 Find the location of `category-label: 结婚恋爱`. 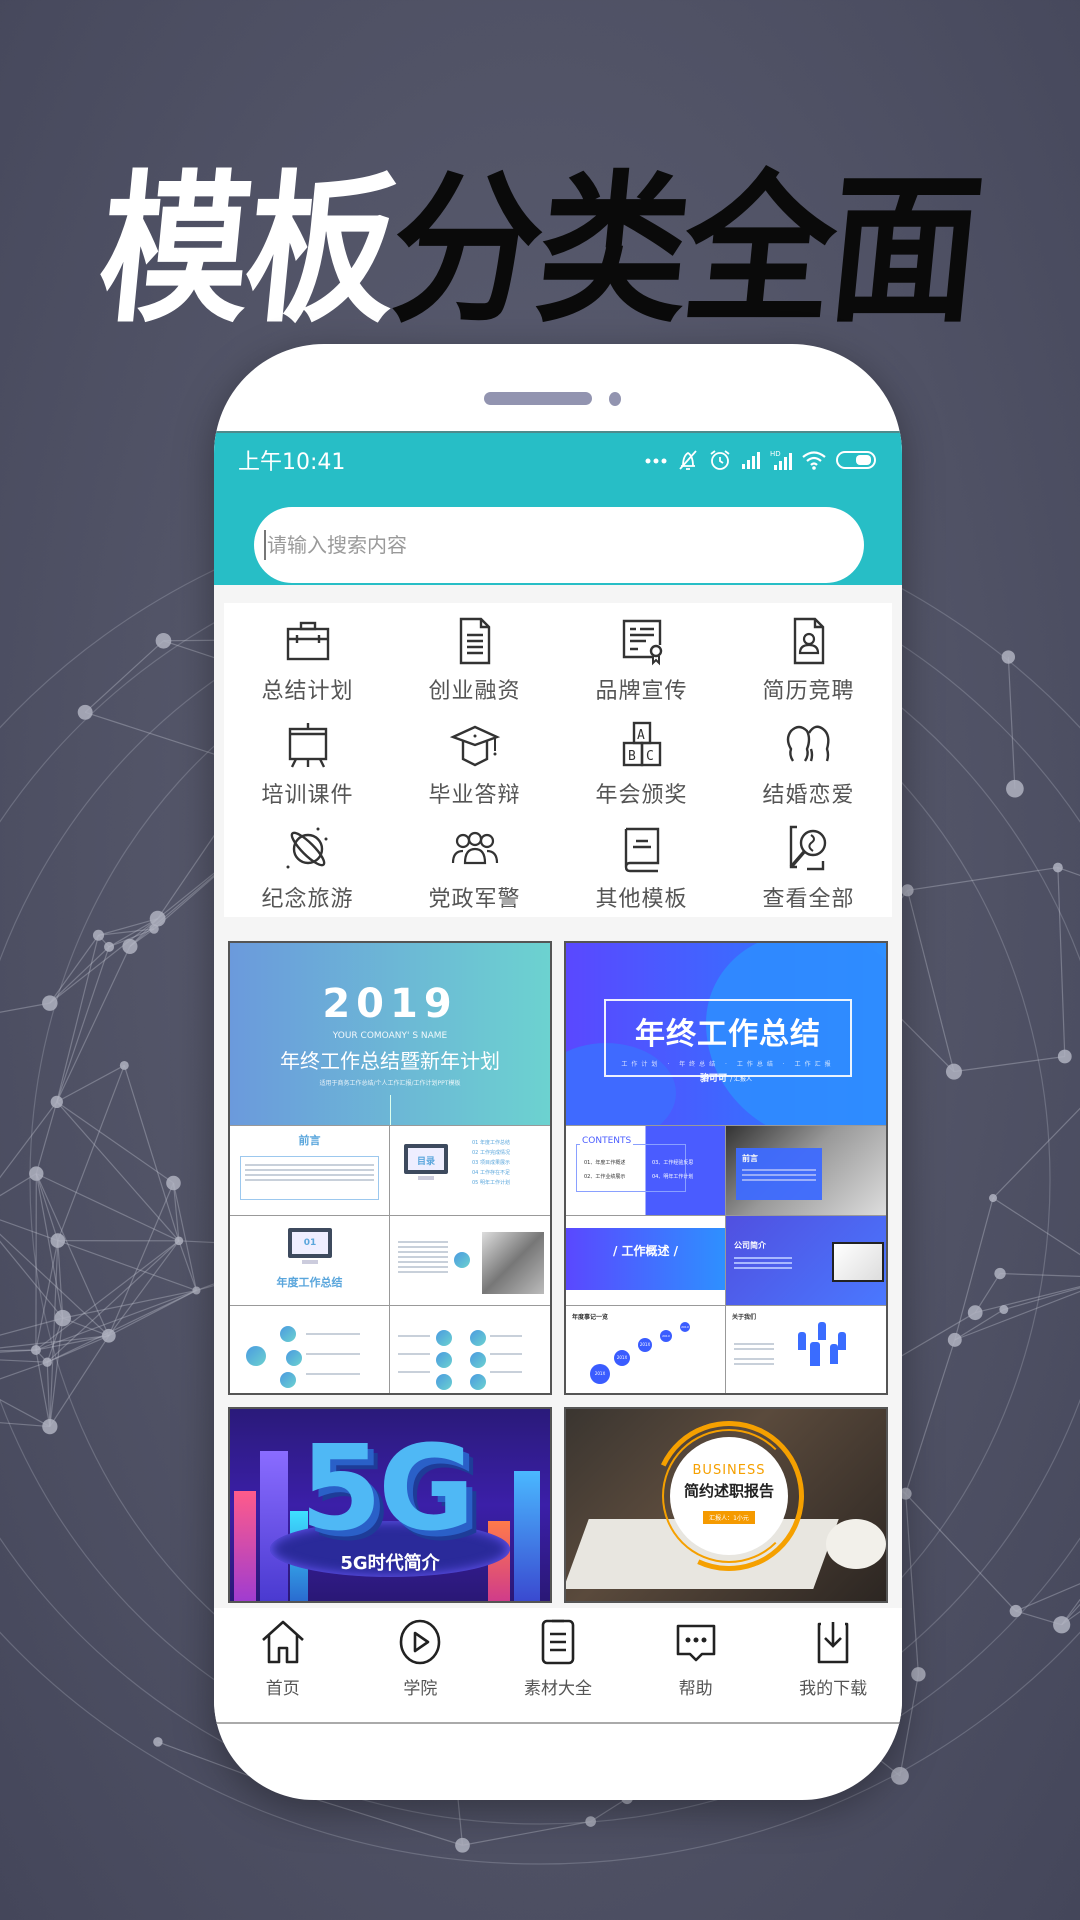

category-label: 结婚恋爱 is located at coordinates (808, 795).